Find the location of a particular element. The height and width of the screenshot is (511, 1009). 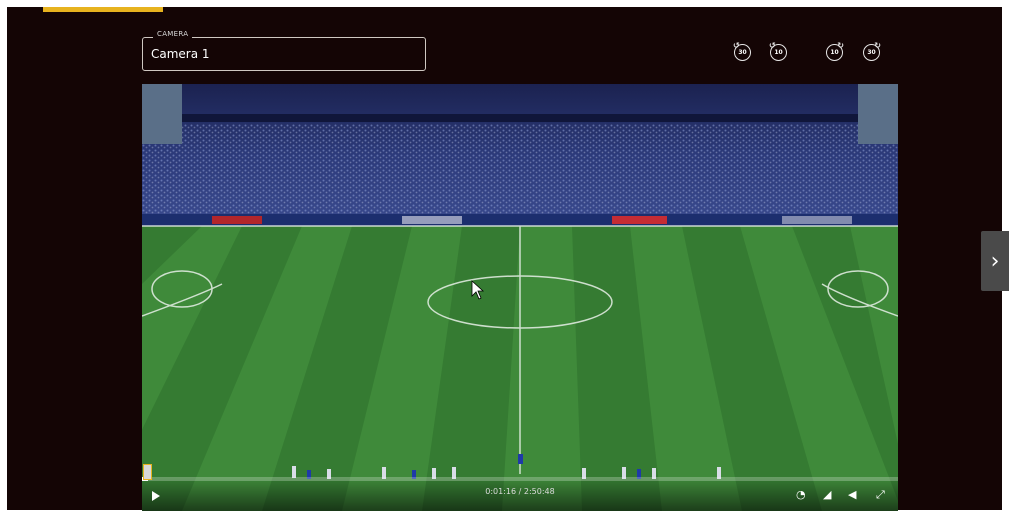

time-display: 0:01:16 / 2:50:48 is located at coordinates (520, 491).